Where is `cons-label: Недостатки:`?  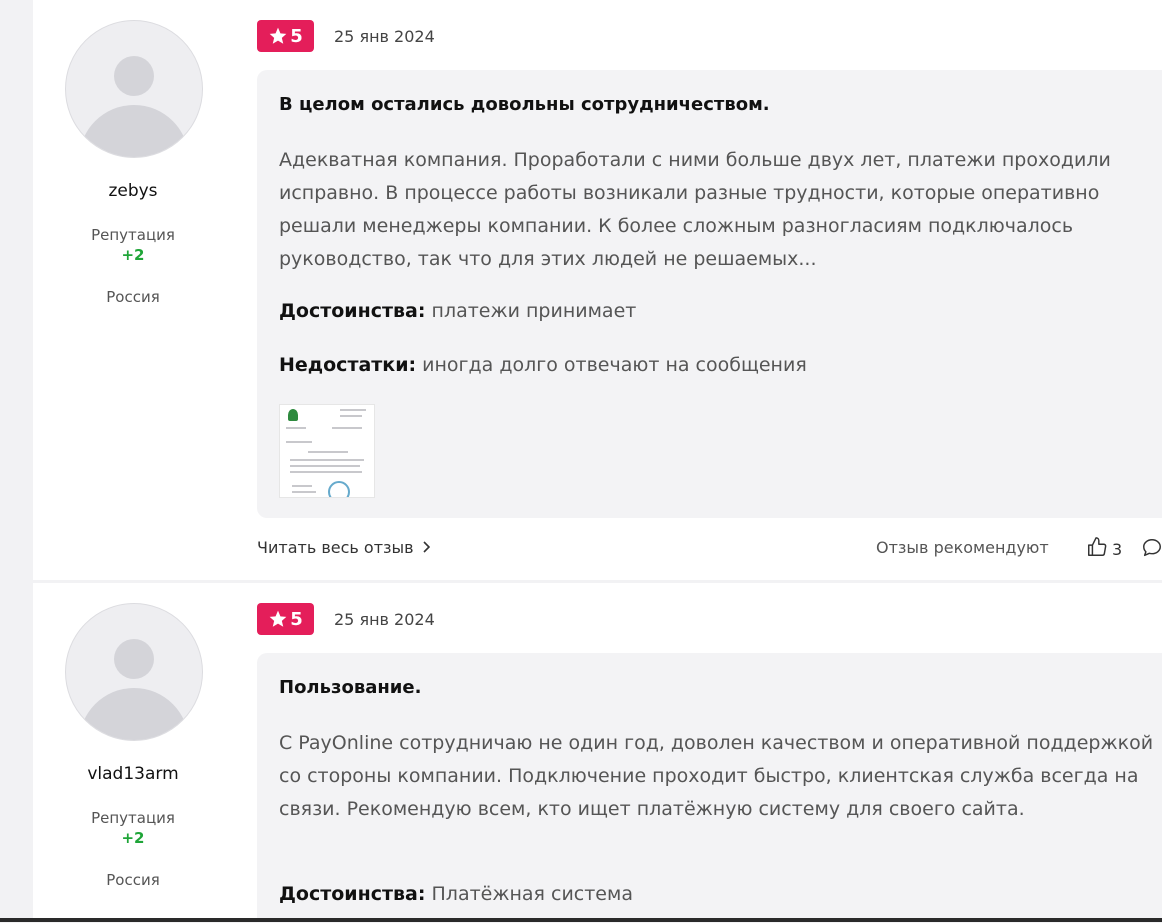 cons-label: Недостатки: is located at coordinates (348, 365).